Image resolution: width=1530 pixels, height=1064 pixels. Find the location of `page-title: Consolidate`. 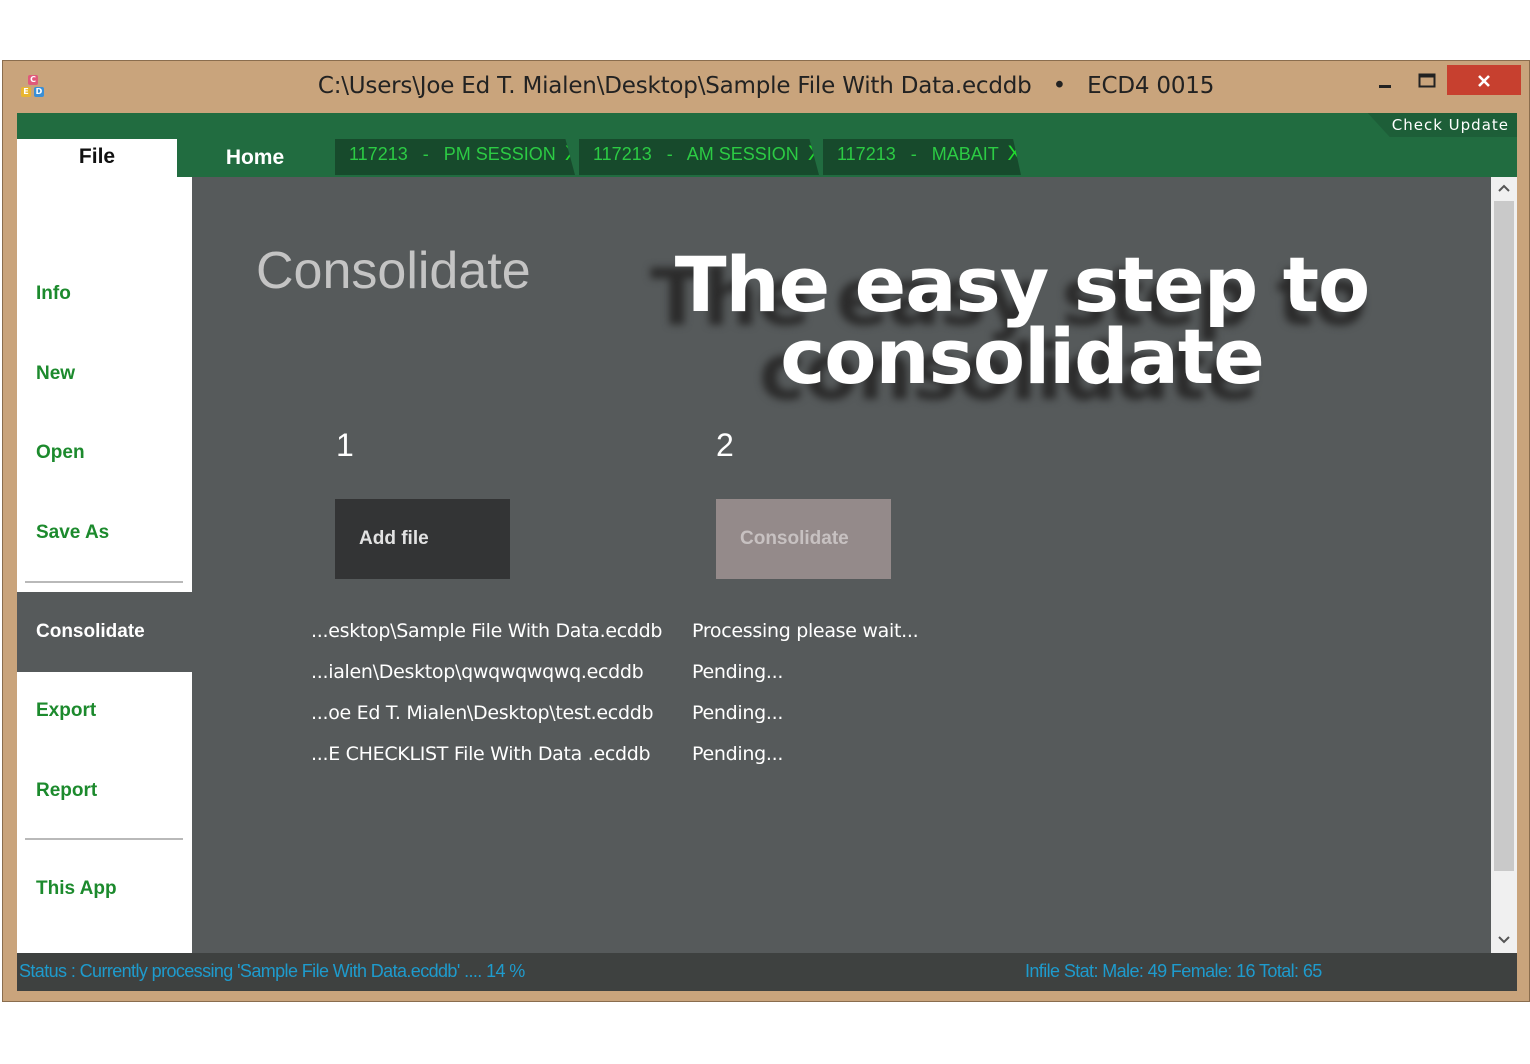

page-title: Consolidate is located at coordinates (393, 271).